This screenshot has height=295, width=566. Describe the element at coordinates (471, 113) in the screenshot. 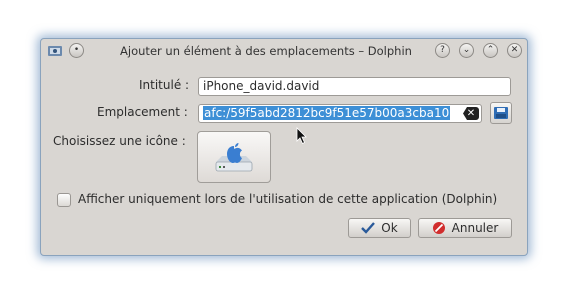

I see `clear-text-icon: ✕` at that location.